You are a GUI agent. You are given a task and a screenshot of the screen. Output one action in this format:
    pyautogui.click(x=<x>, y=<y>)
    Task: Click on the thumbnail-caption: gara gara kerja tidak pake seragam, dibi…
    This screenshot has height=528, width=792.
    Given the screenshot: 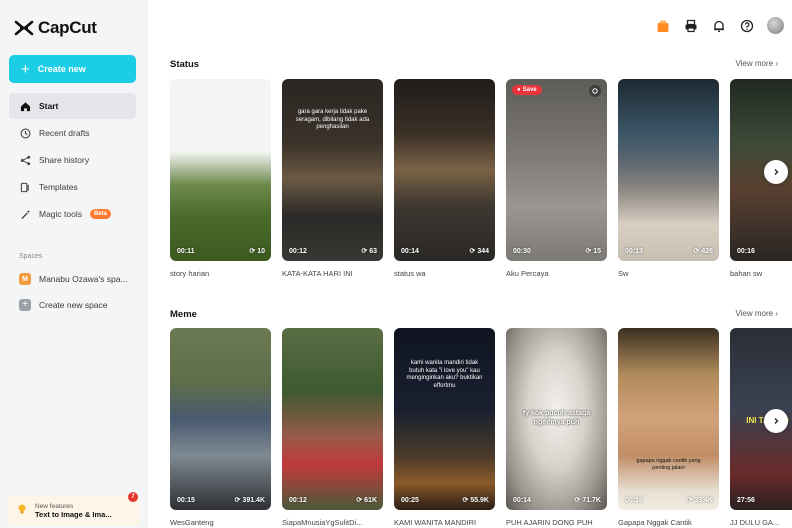 What is the action you would take?
    pyautogui.click(x=332, y=119)
    